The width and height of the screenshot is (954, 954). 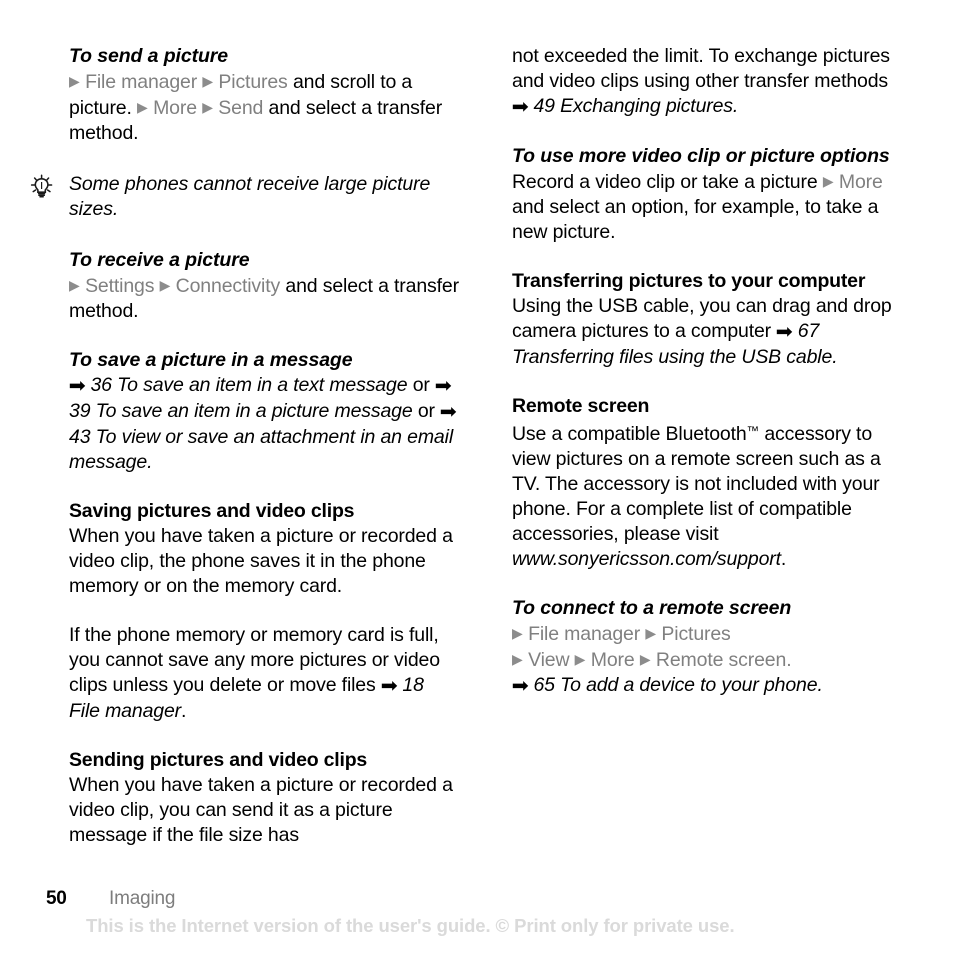 I want to click on chapter-name: Imaging, so click(x=142, y=898).